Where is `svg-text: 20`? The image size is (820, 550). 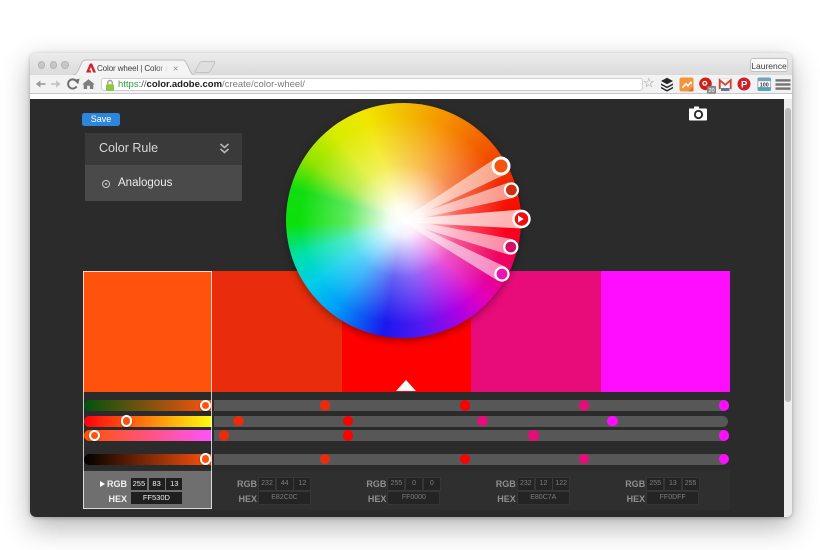
svg-text: 20 is located at coordinates (711, 91).